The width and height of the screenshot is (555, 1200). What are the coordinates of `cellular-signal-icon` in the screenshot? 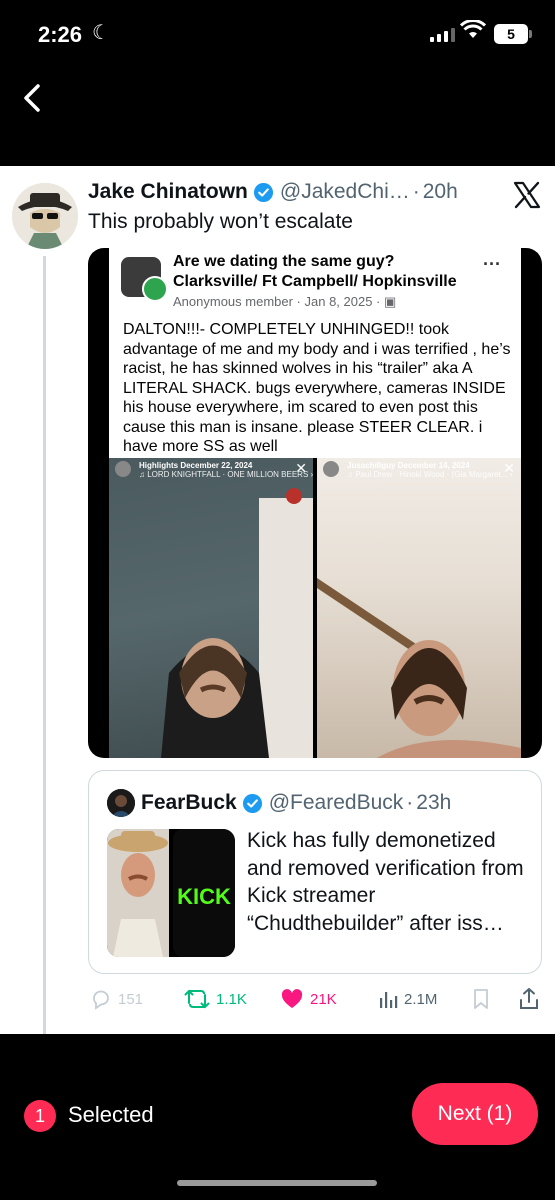 It's located at (442, 34).